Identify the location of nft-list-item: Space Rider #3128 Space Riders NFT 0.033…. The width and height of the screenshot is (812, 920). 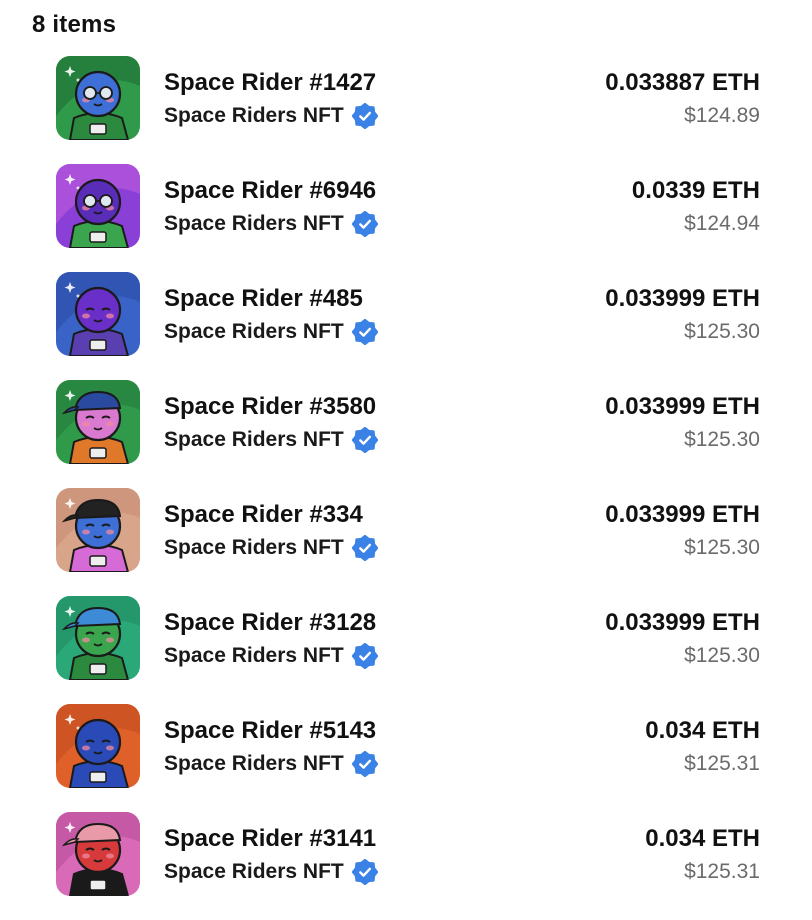
(406, 650).